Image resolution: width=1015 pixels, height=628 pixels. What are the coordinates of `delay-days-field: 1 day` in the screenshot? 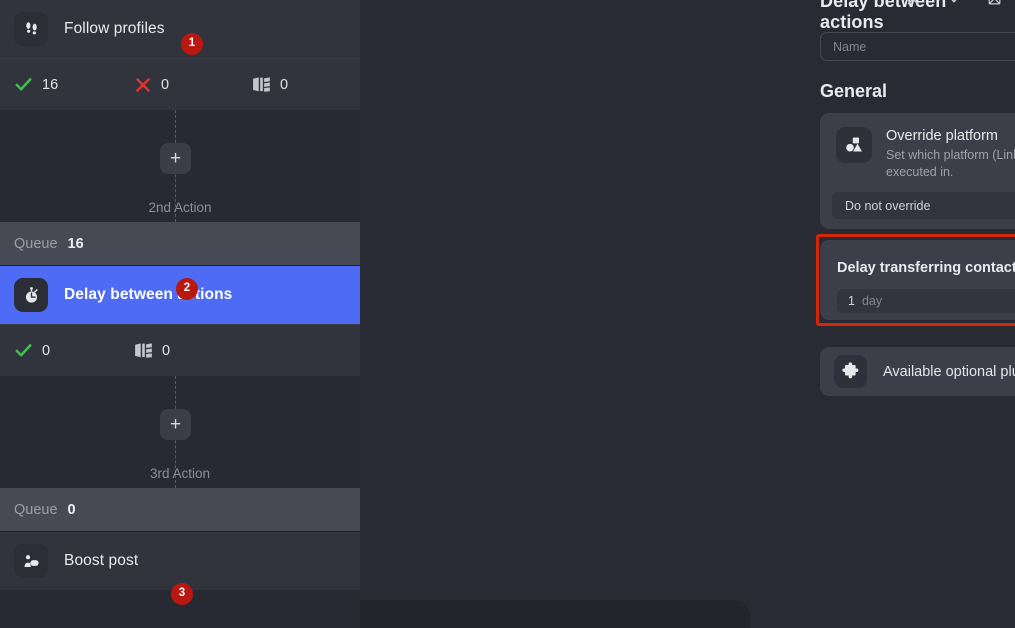 It's located at (926, 301).